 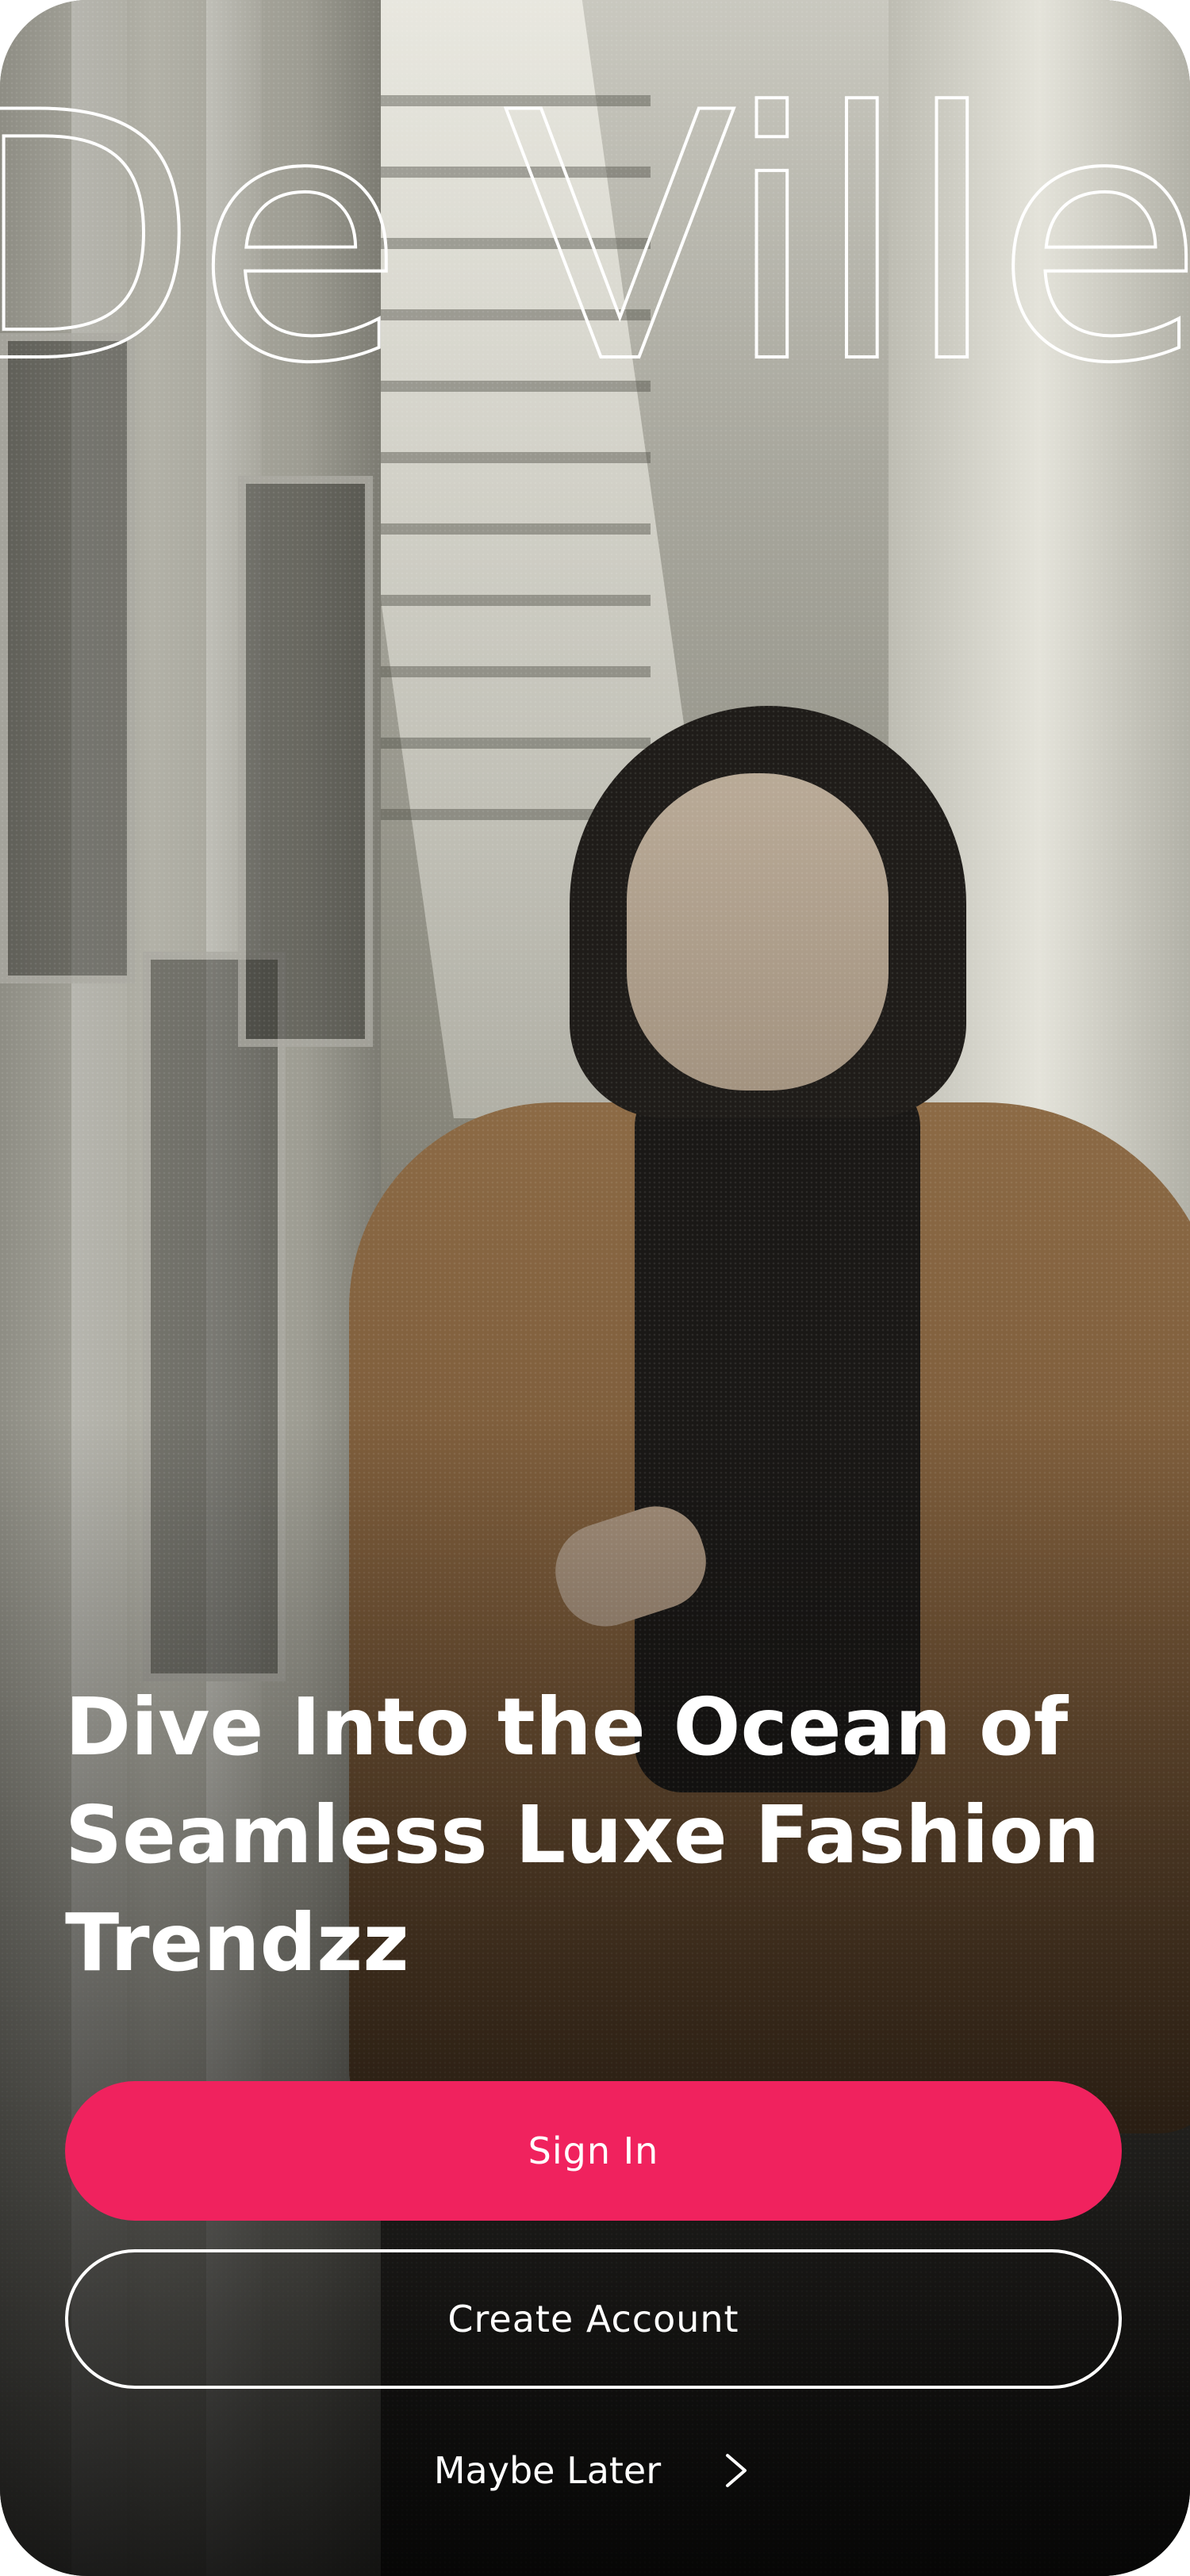 I want to click on maybe-later-link: Maybe Later, so click(x=595, y=2471).